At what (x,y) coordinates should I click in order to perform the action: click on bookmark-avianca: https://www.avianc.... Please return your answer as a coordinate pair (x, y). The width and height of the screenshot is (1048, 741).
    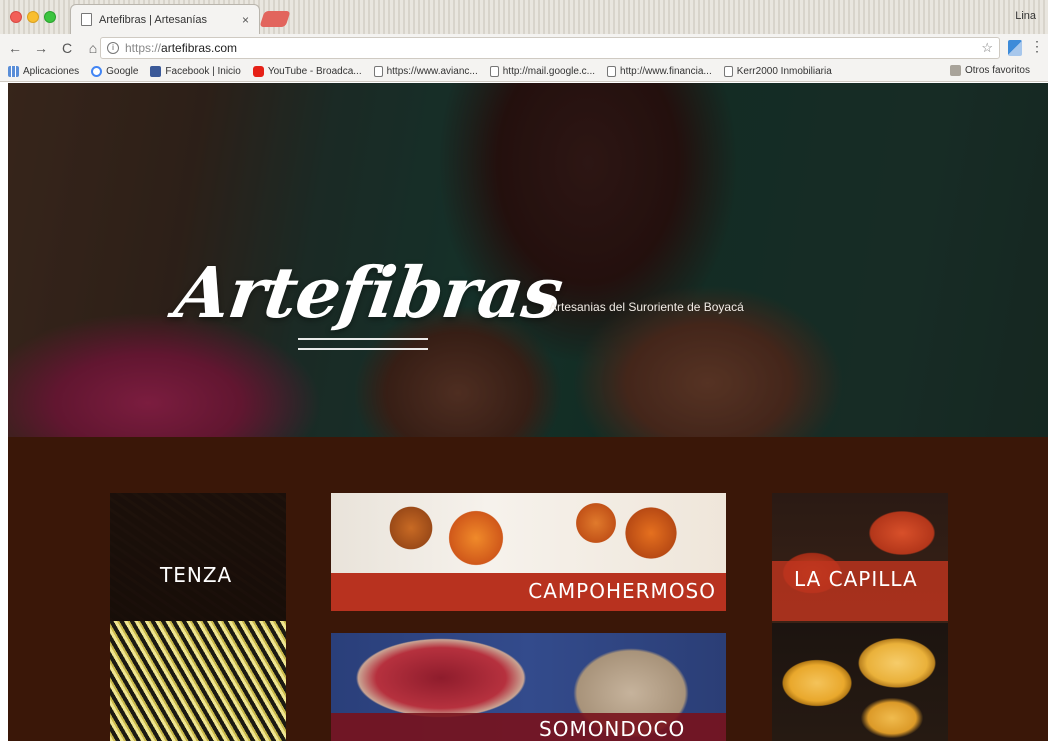
    Looking at the image, I should click on (425, 71).